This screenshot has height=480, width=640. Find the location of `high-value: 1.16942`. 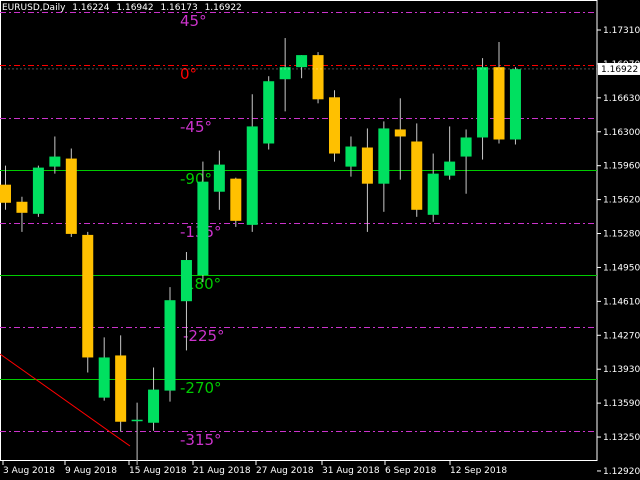

high-value: 1.16942 is located at coordinates (135, 8).